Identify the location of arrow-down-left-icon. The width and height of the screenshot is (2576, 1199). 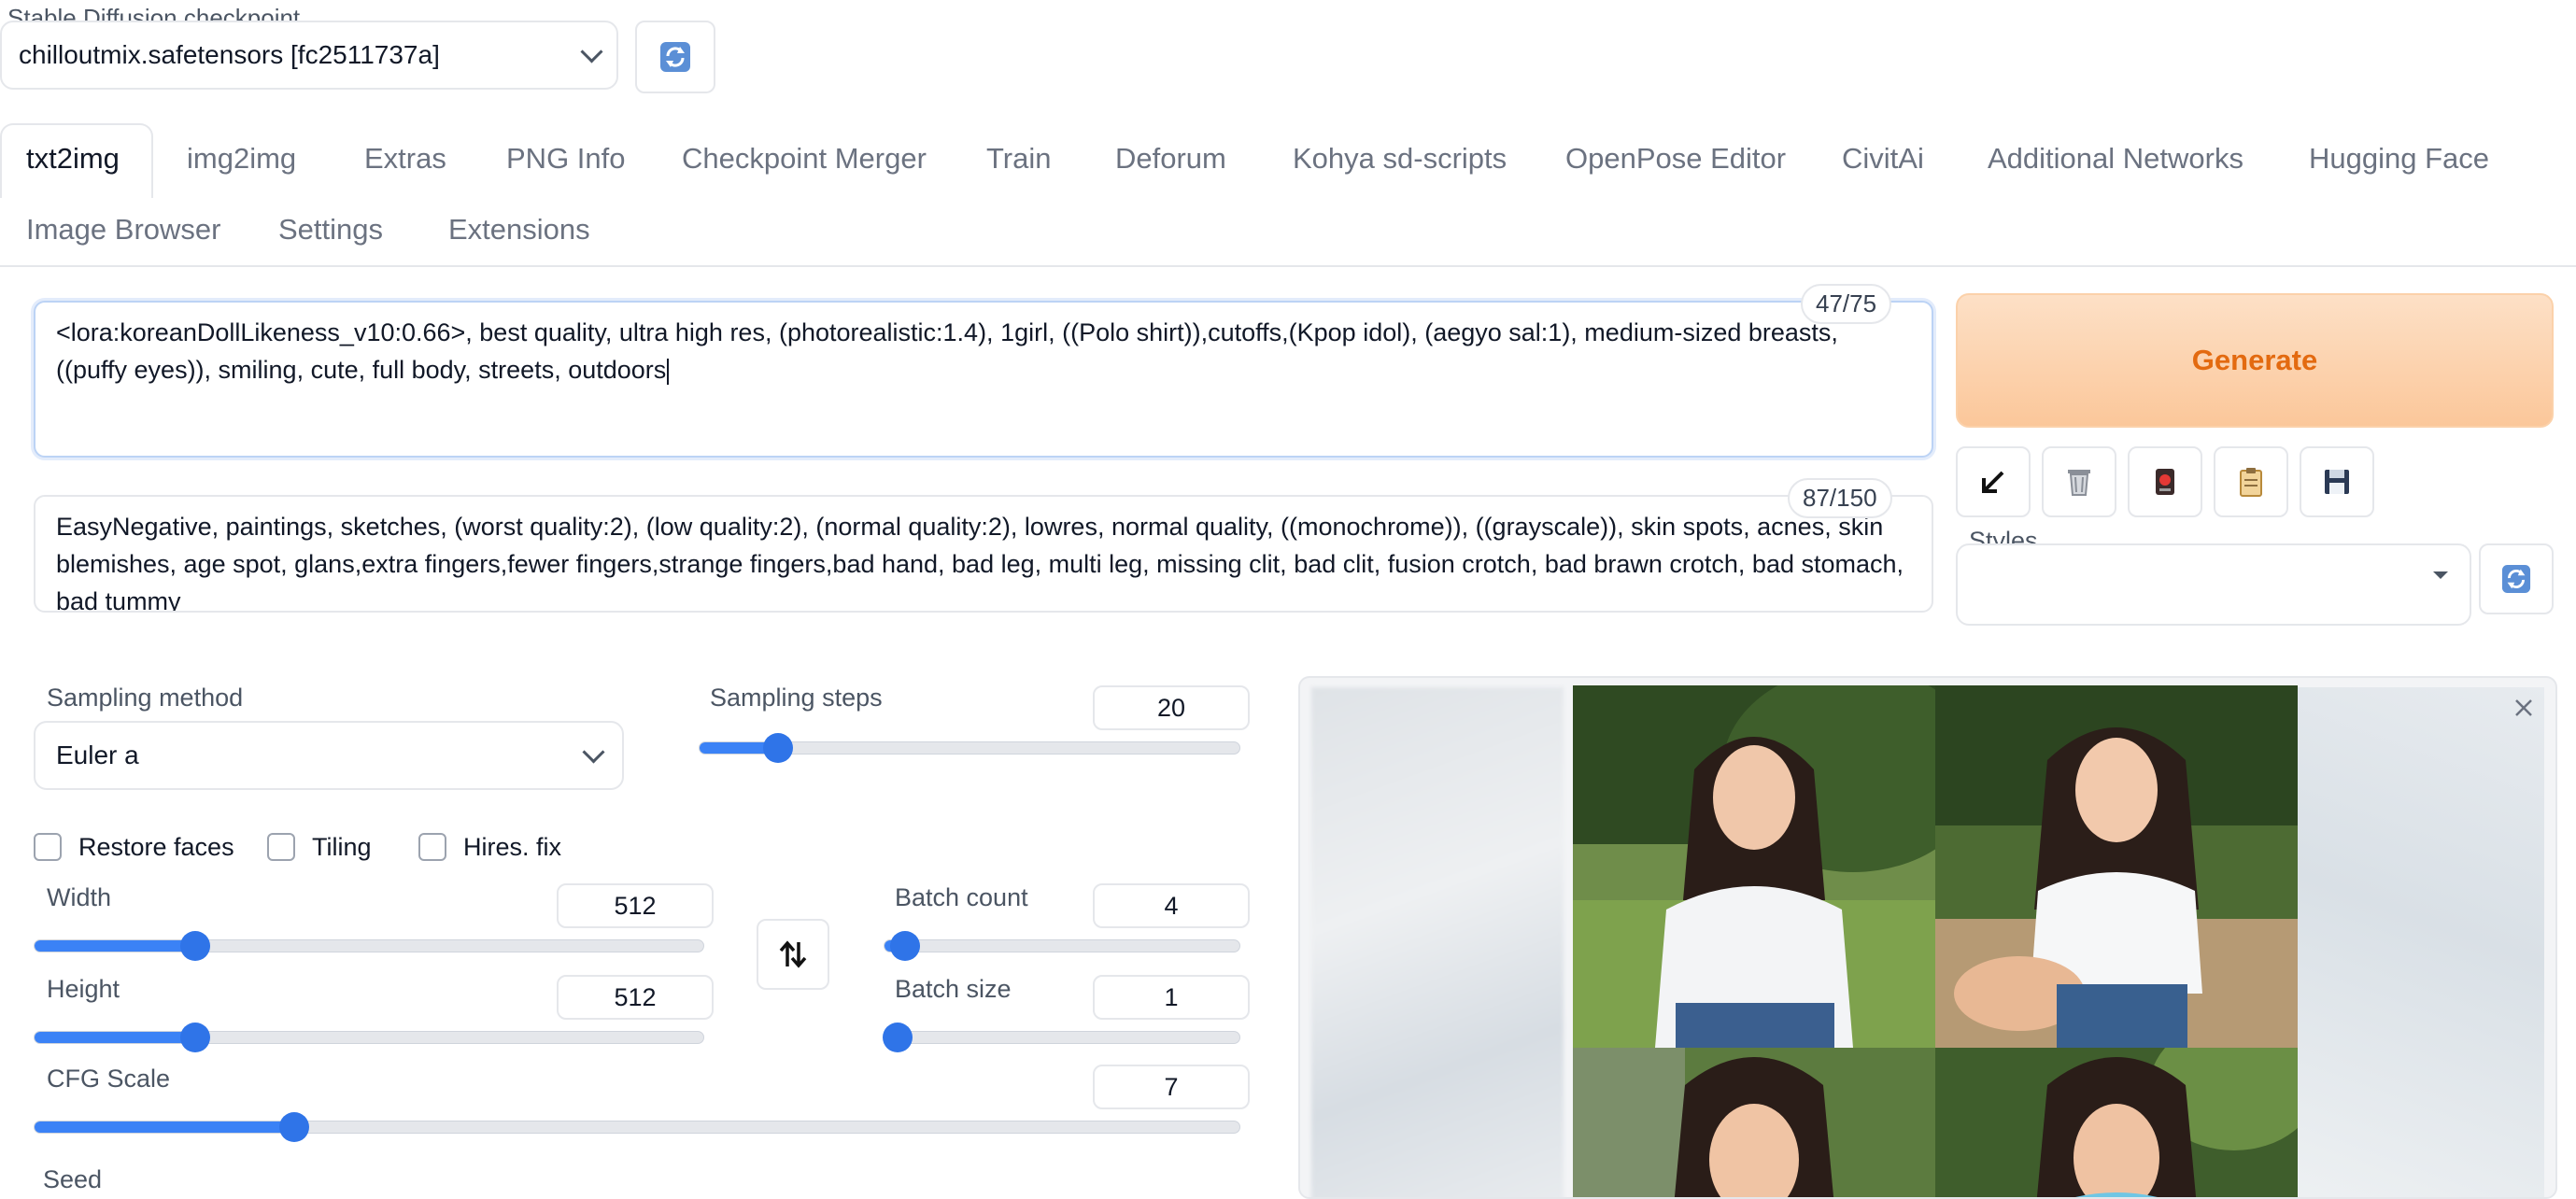
(1993, 482).